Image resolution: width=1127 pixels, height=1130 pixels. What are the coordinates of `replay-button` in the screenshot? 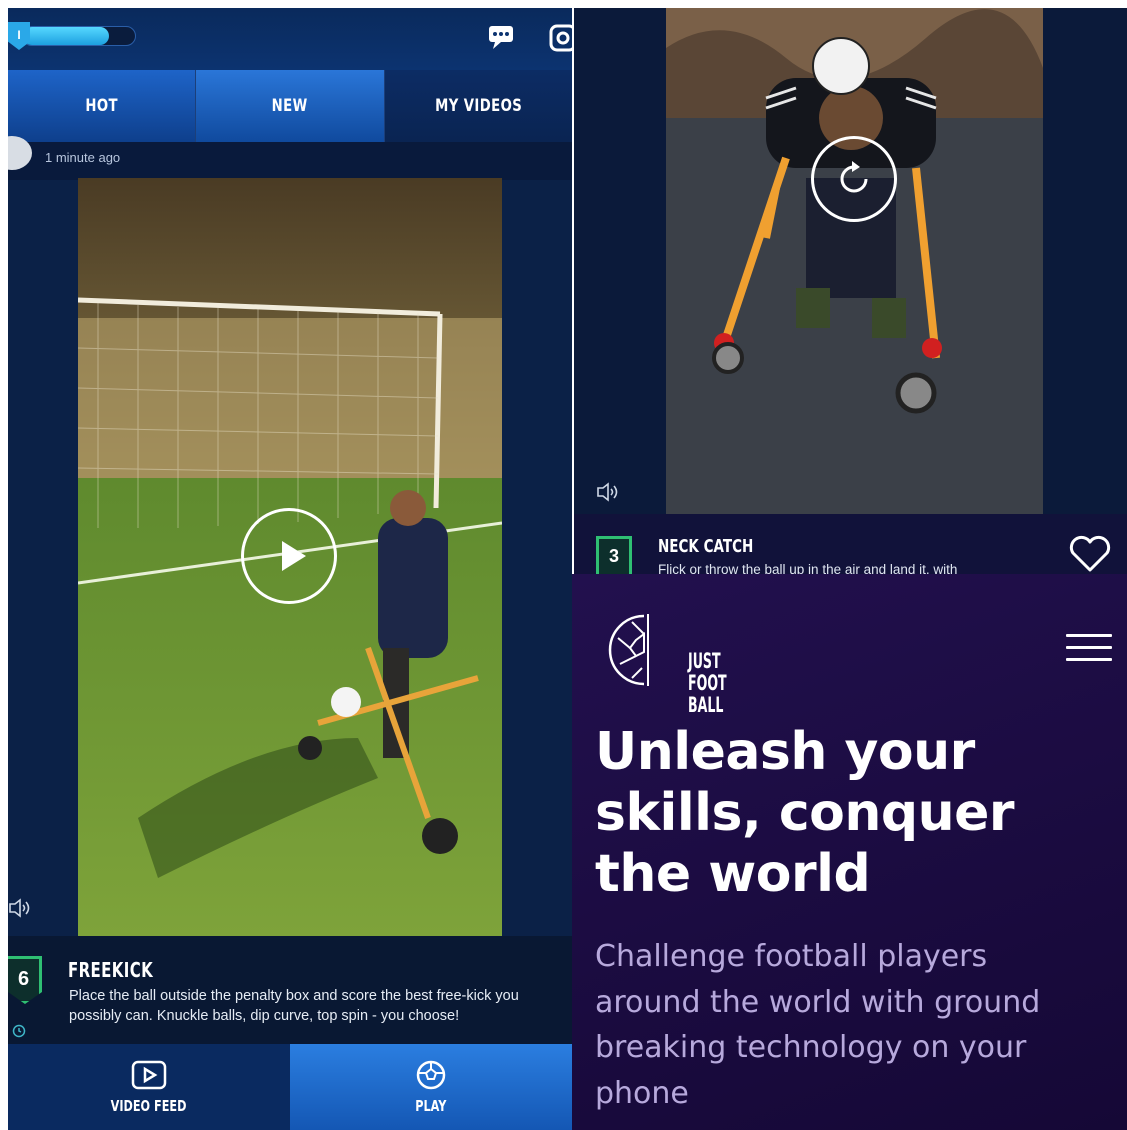 It's located at (854, 179).